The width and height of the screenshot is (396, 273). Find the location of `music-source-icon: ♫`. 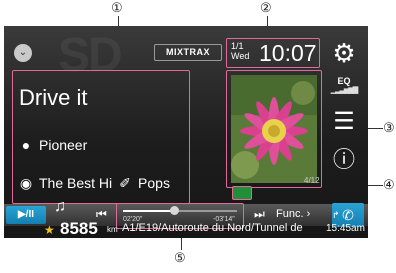

music-source-icon: ♫ is located at coordinates (60, 207).